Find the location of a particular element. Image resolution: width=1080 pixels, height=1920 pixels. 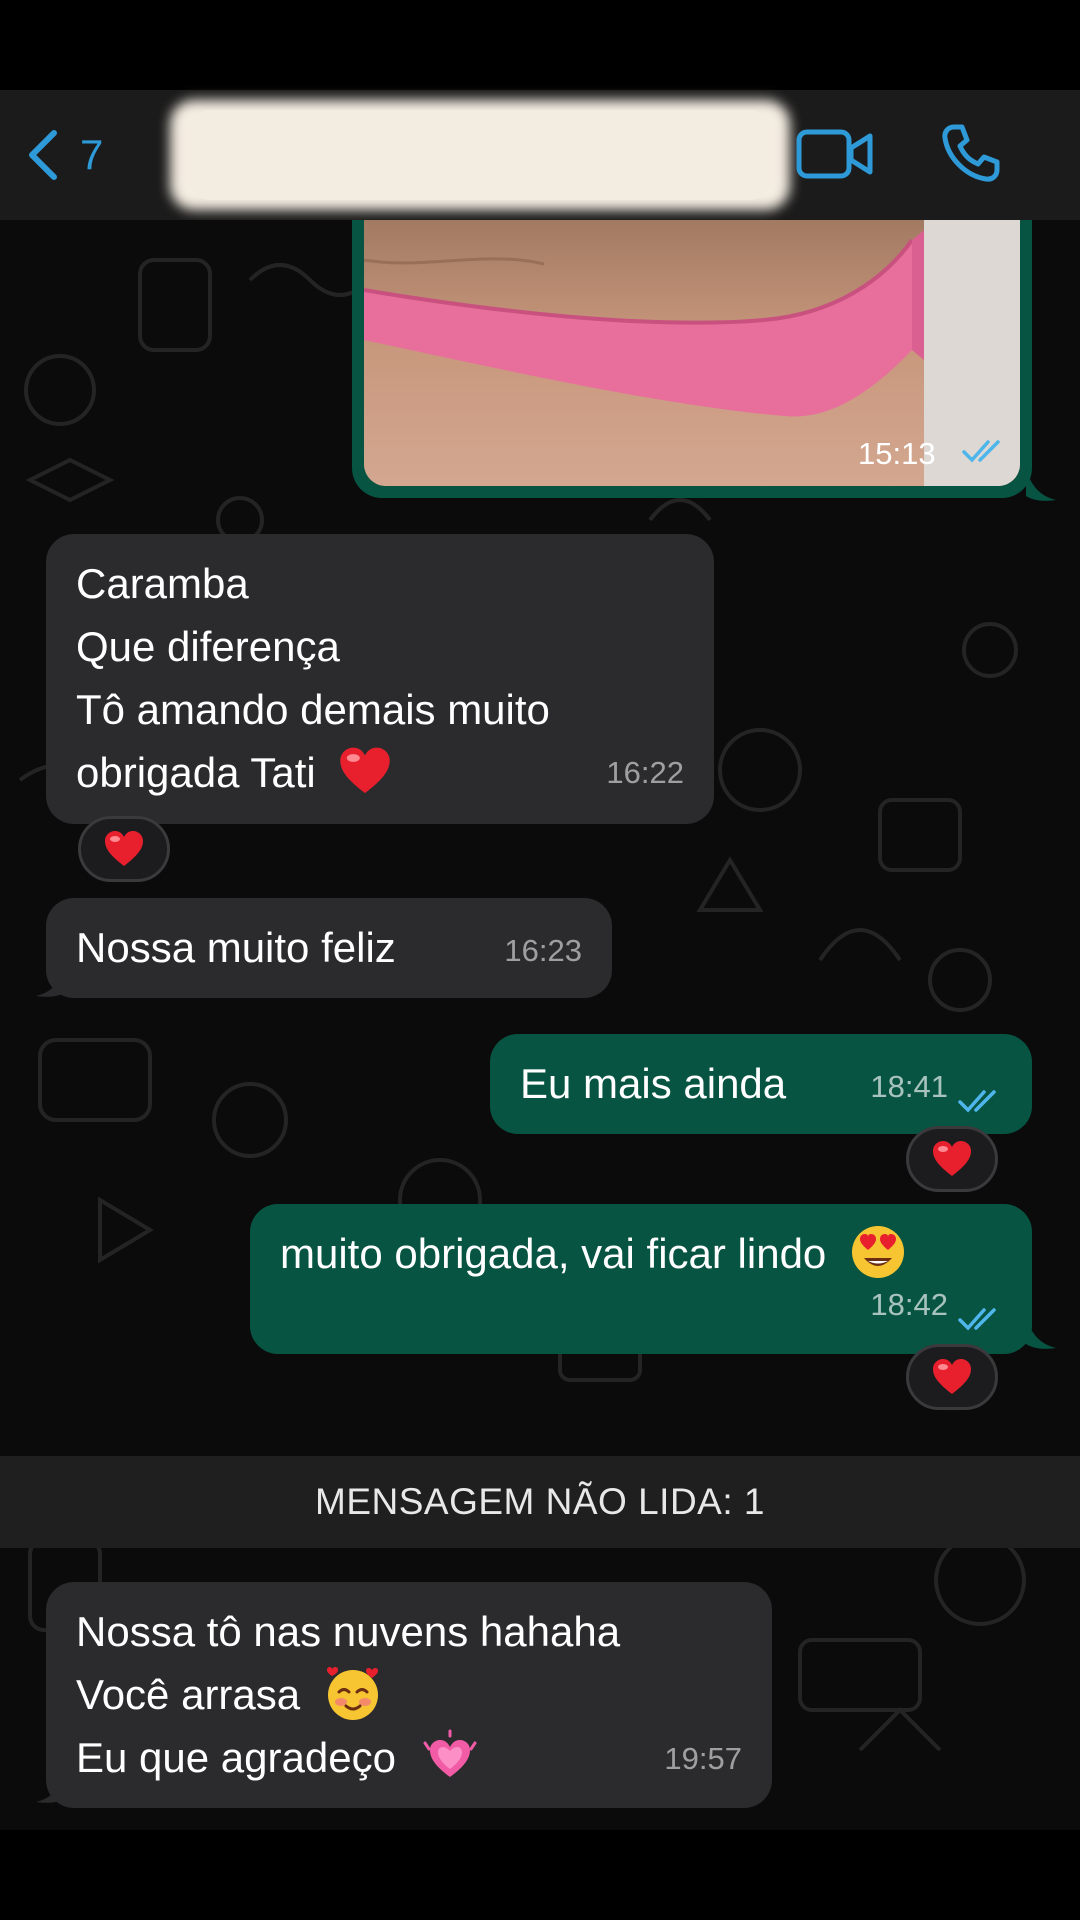

outgoing-message: Eu mais ainda 18:41 is located at coordinates (761, 1084).